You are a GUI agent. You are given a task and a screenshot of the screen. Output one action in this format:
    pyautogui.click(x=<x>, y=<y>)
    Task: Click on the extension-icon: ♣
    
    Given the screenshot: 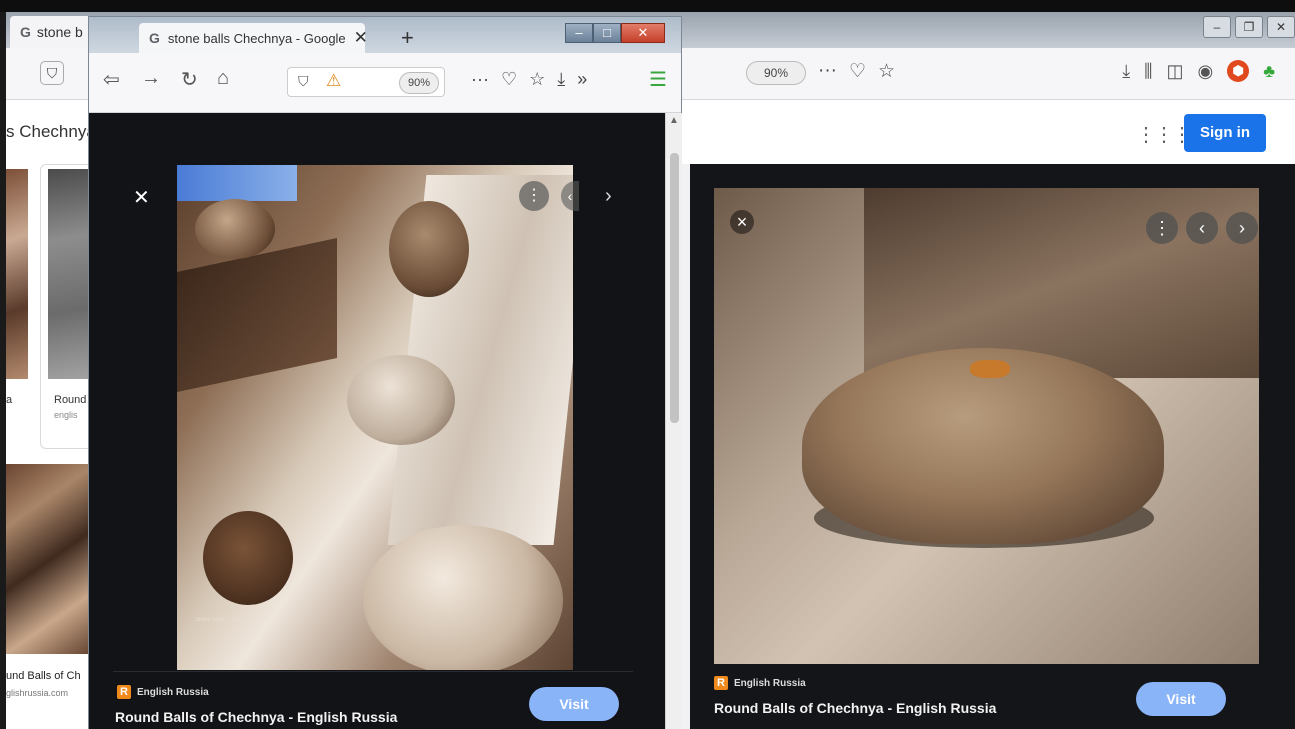 What is the action you would take?
    pyautogui.click(x=1269, y=71)
    